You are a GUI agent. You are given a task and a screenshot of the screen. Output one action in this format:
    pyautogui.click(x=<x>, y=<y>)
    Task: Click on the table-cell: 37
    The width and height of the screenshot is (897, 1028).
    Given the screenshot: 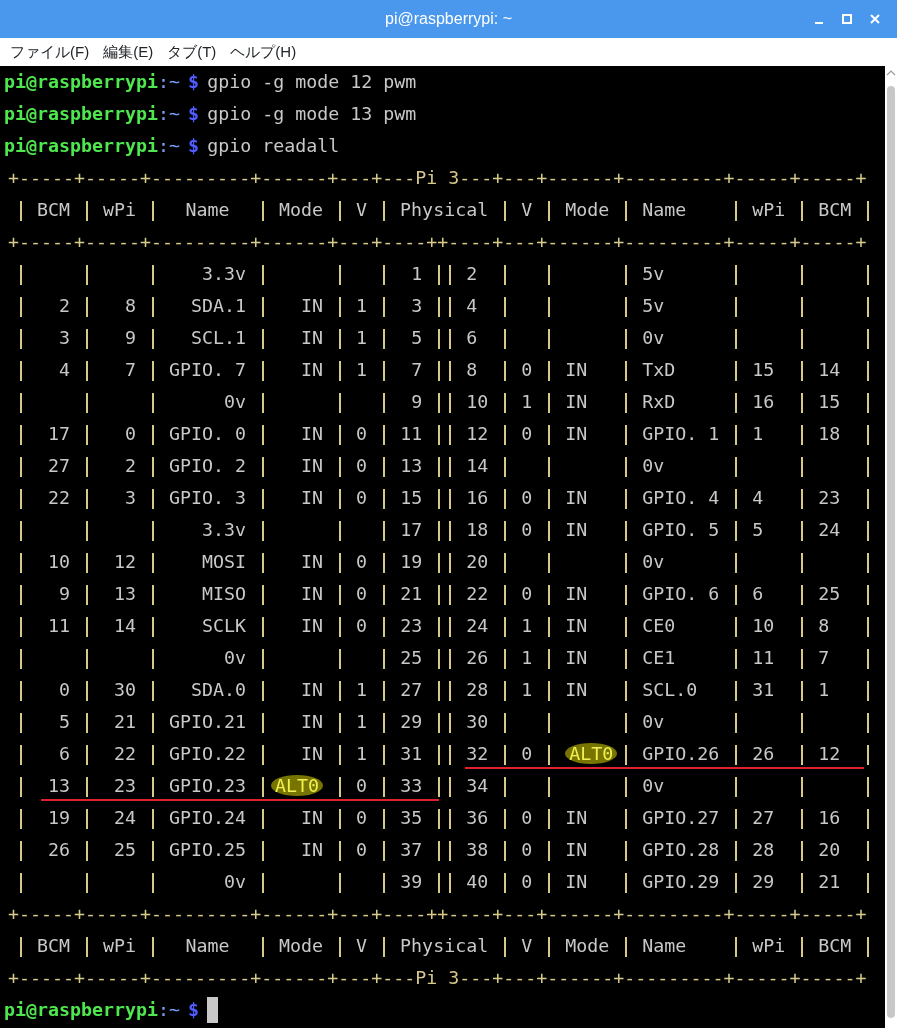 What is the action you would take?
    pyautogui.click(x=411, y=849)
    